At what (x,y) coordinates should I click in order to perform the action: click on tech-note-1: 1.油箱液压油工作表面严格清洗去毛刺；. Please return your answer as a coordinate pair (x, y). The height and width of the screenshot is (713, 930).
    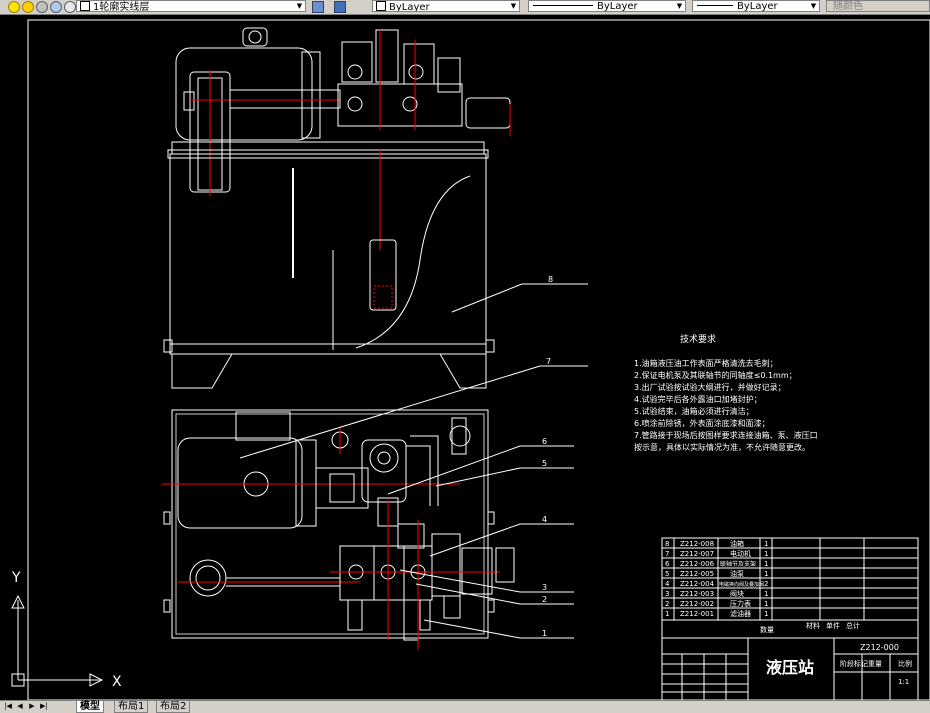
    Looking at the image, I should click on (706, 363).